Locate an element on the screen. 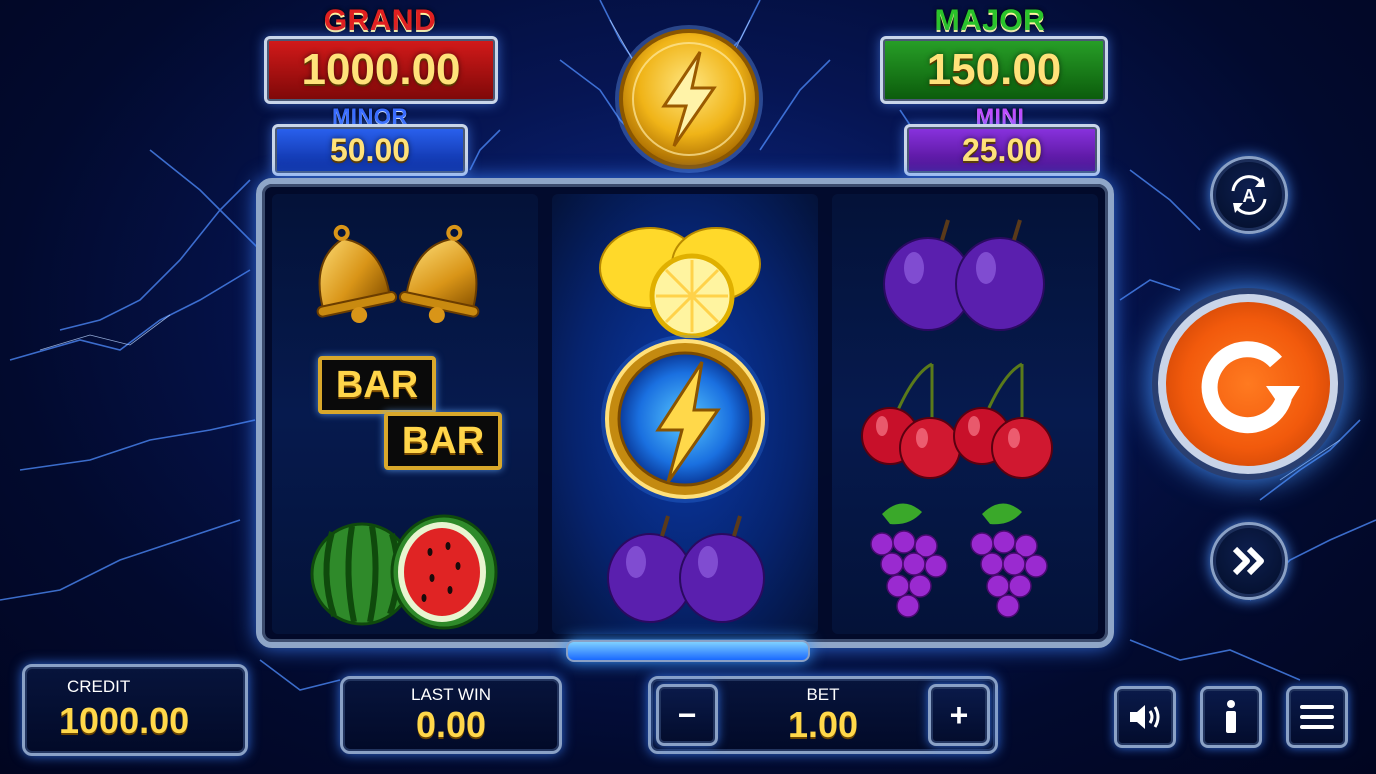 The height and width of the screenshot is (774, 1376). bet-decrease-button: − is located at coordinates (687, 715).